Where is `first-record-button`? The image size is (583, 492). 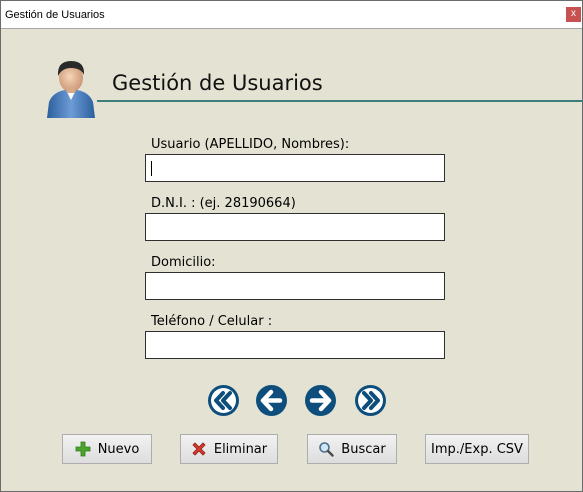
first-record-button is located at coordinates (223, 400).